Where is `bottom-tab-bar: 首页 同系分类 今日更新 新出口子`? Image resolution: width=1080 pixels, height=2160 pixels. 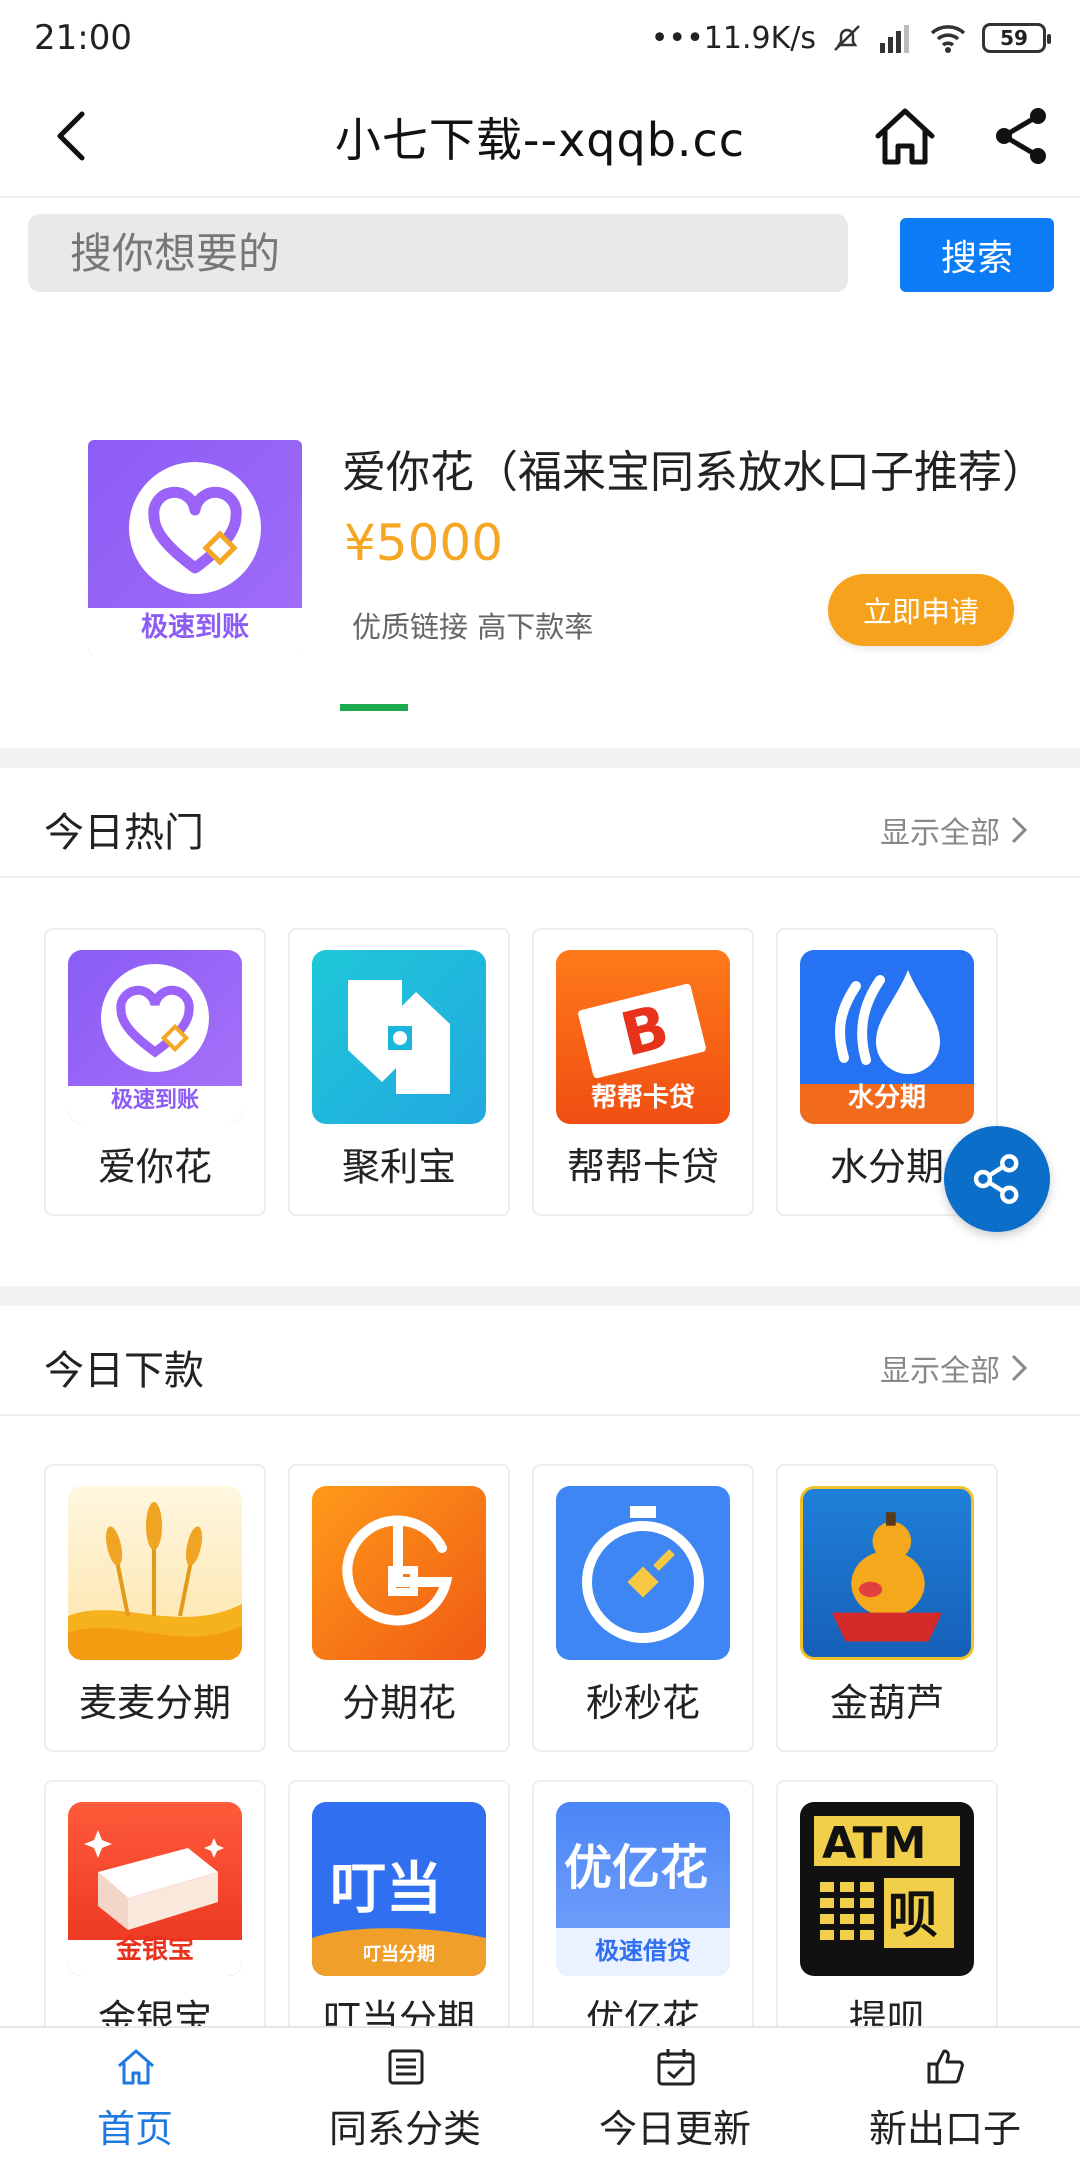
bottom-tab-bar: 首页 同系分类 今日更新 新出口子 is located at coordinates (540, 2093).